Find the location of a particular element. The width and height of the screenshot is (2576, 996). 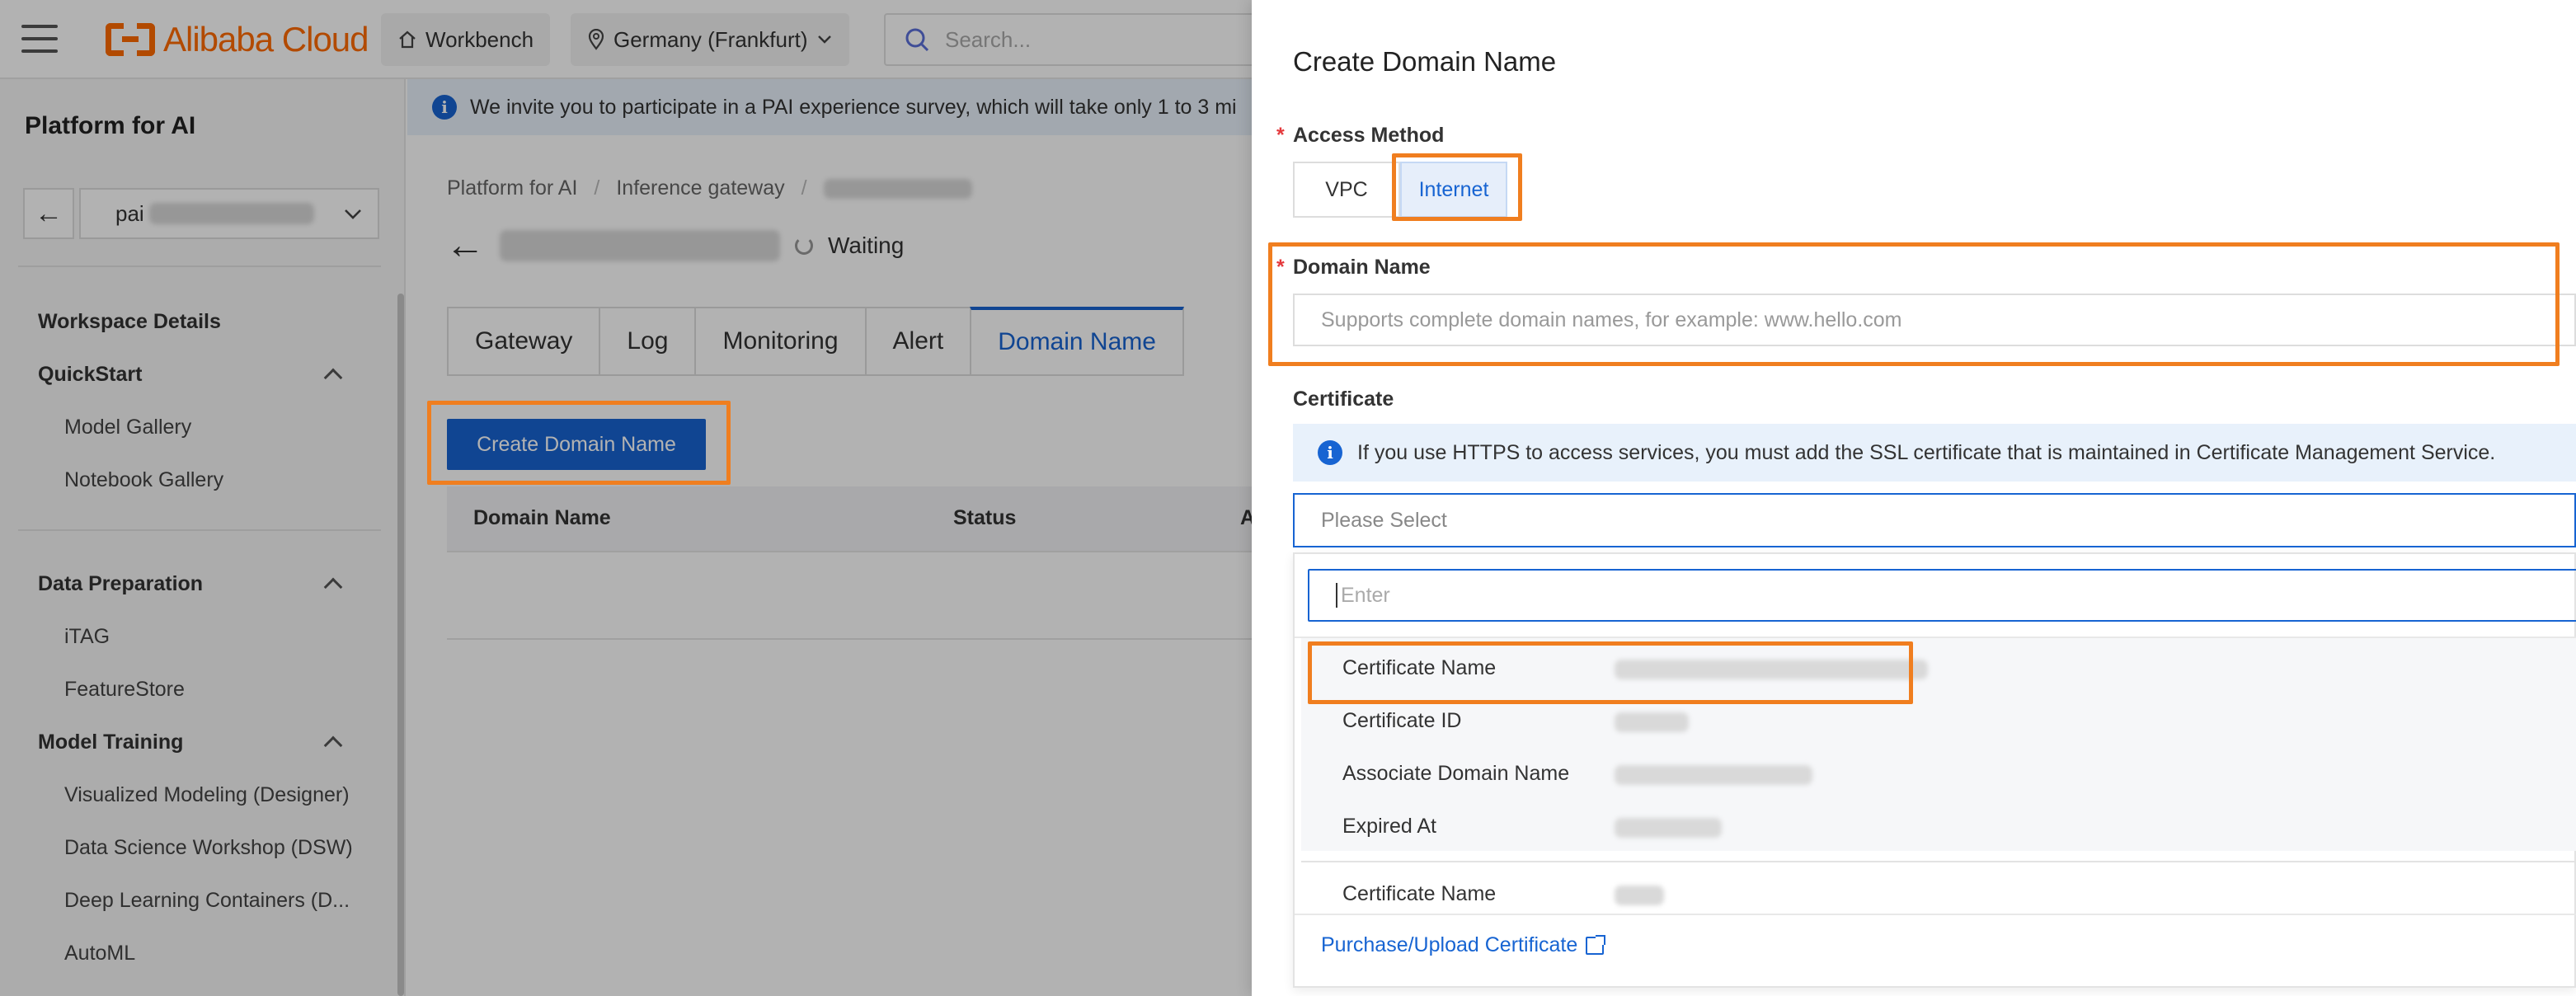

option-certificate-id-key: Certificate ID is located at coordinates (1402, 720).